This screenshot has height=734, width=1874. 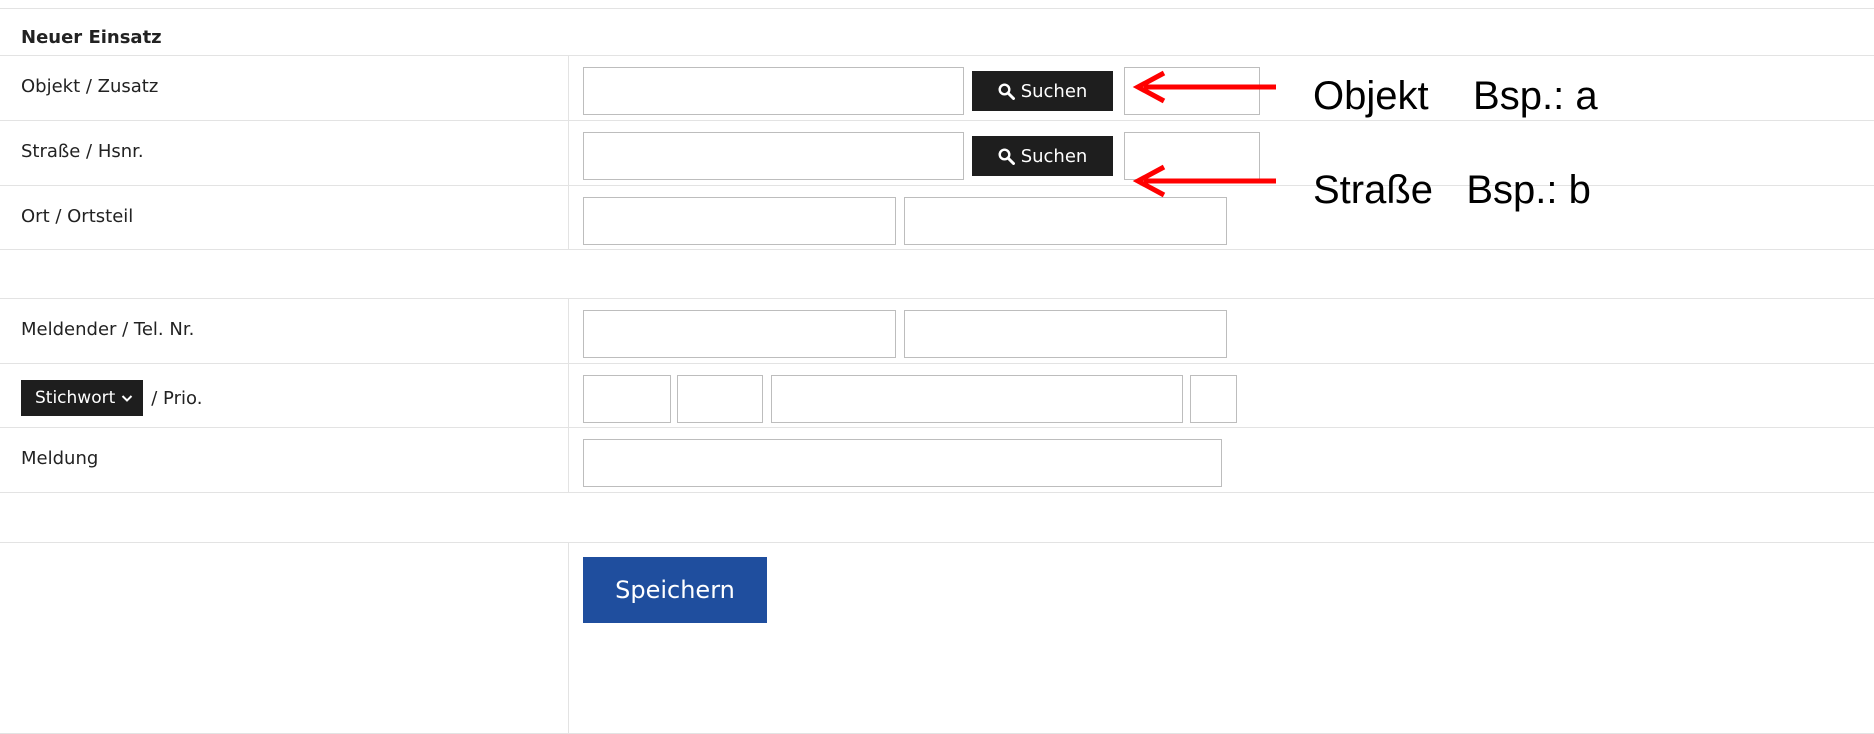 I want to click on strasse-annotation: Straße Bsp.: b, so click(x=1452, y=190).